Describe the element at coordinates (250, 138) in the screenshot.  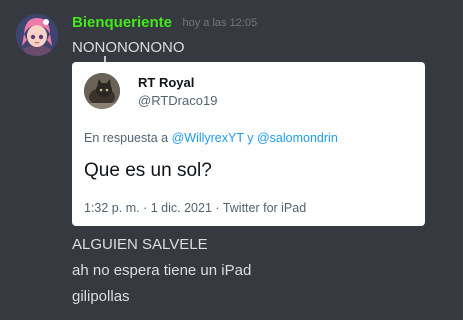
I see `reply-and: y` at that location.